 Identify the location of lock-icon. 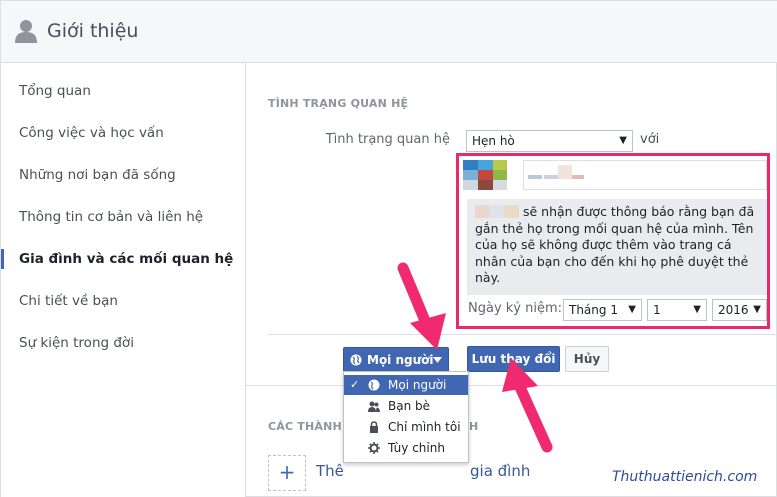
(374, 427).